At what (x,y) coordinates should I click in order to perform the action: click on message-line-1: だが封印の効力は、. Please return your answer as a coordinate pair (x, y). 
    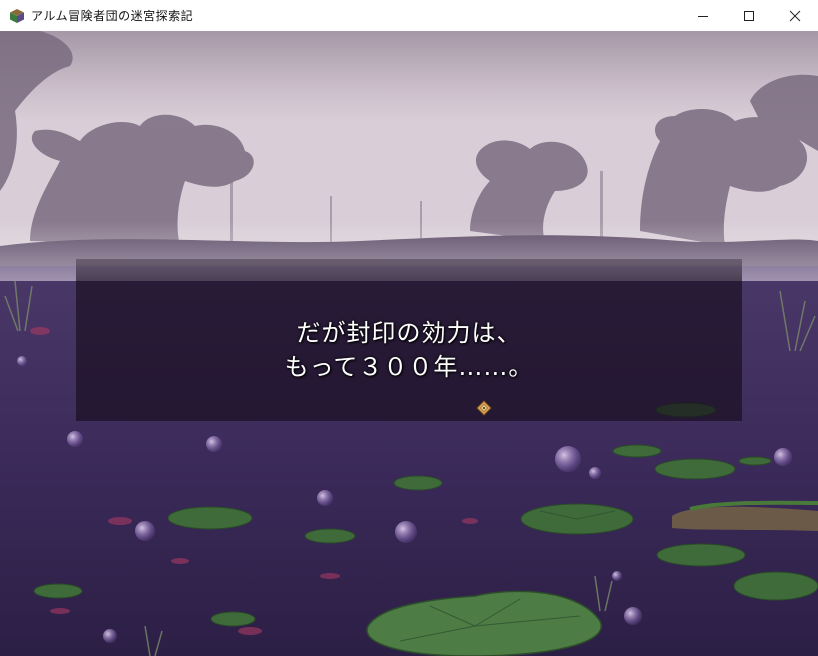
    Looking at the image, I should click on (409, 333).